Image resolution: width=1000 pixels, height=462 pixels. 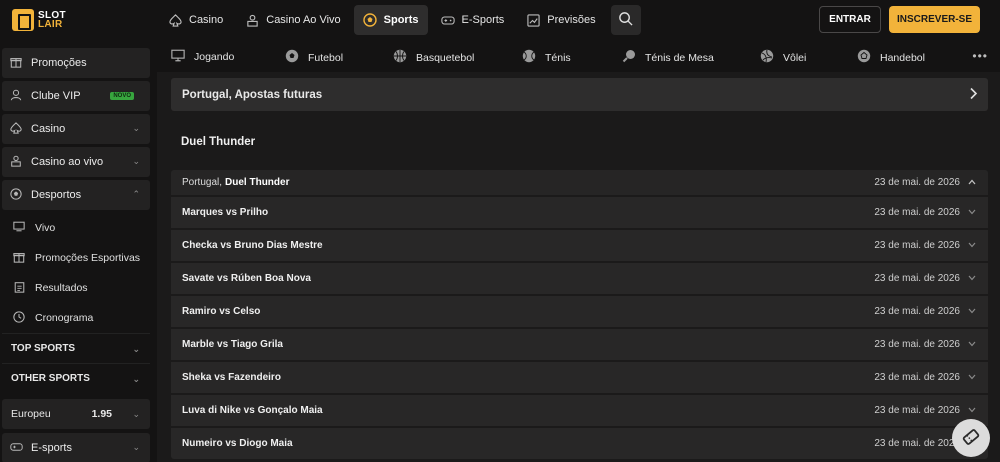 I want to click on match-name: Marques vs Prilho, so click(x=225, y=212).